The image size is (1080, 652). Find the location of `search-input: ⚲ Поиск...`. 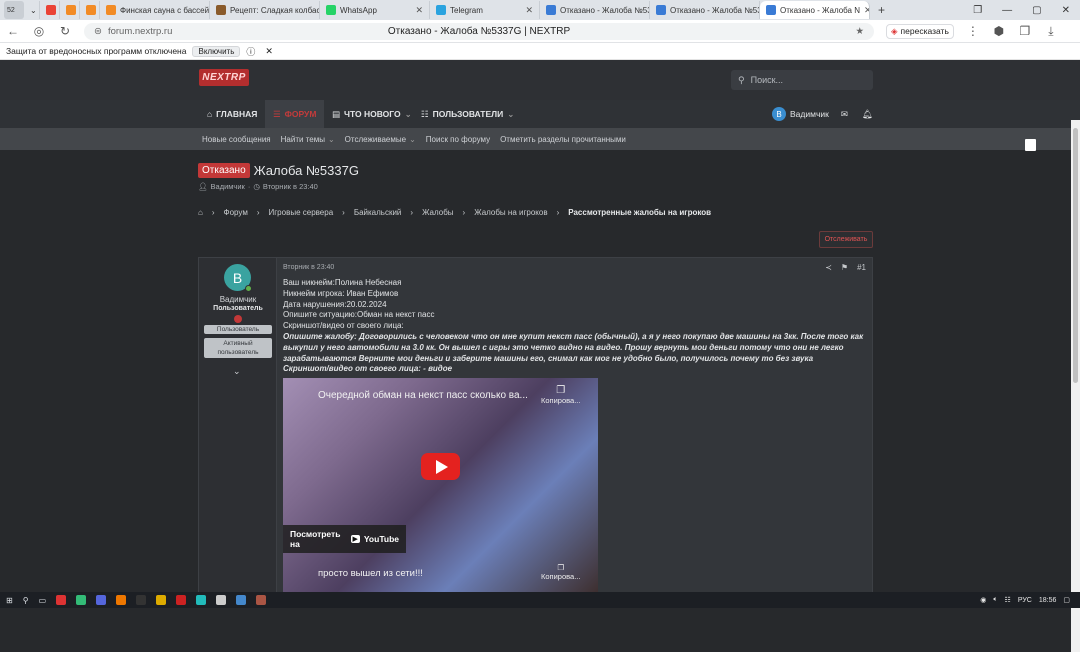

search-input: ⚲ Поиск... is located at coordinates (802, 80).